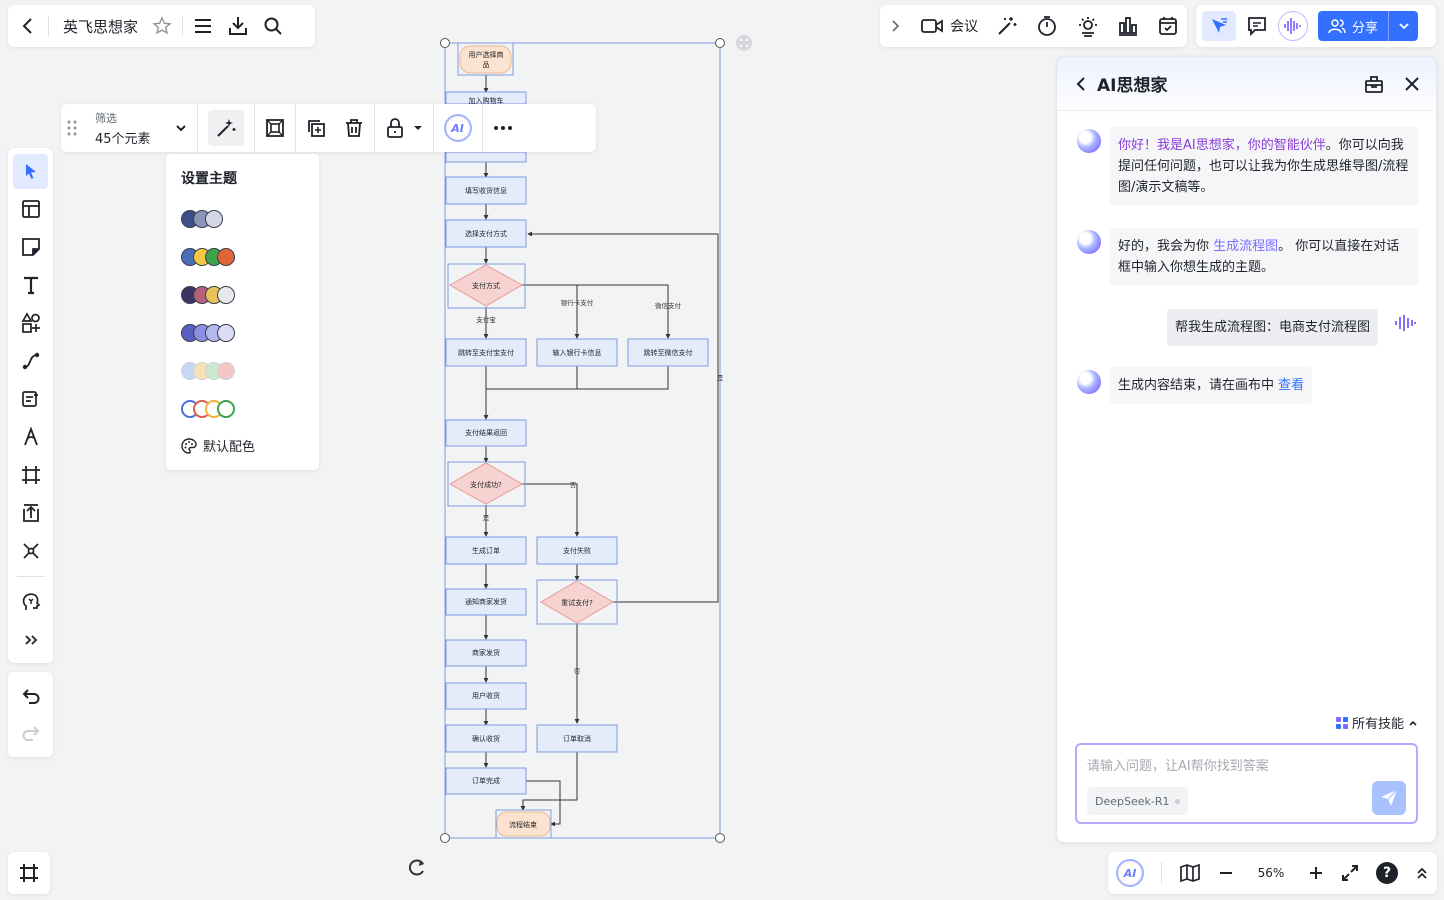 This screenshot has width=1444, height=900. I want to click on more-icon, so click(503, 128).